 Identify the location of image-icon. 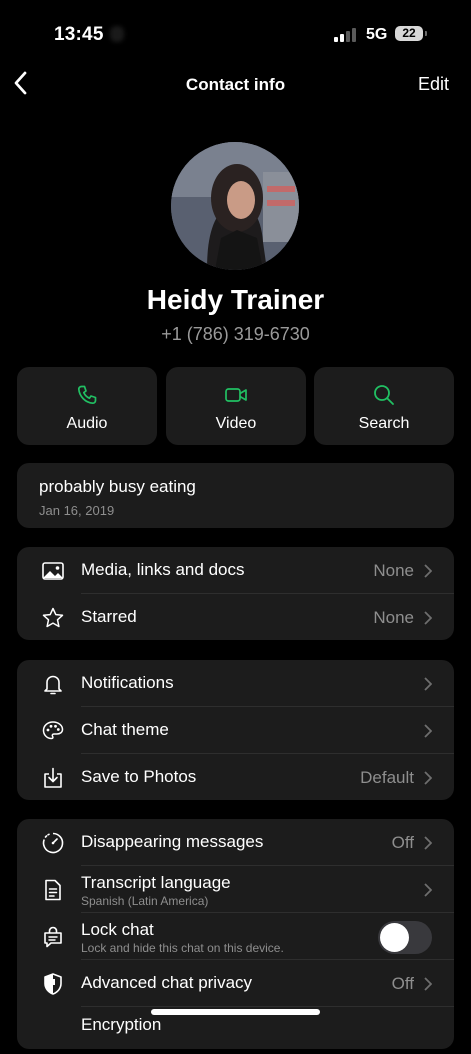
(53, 571).